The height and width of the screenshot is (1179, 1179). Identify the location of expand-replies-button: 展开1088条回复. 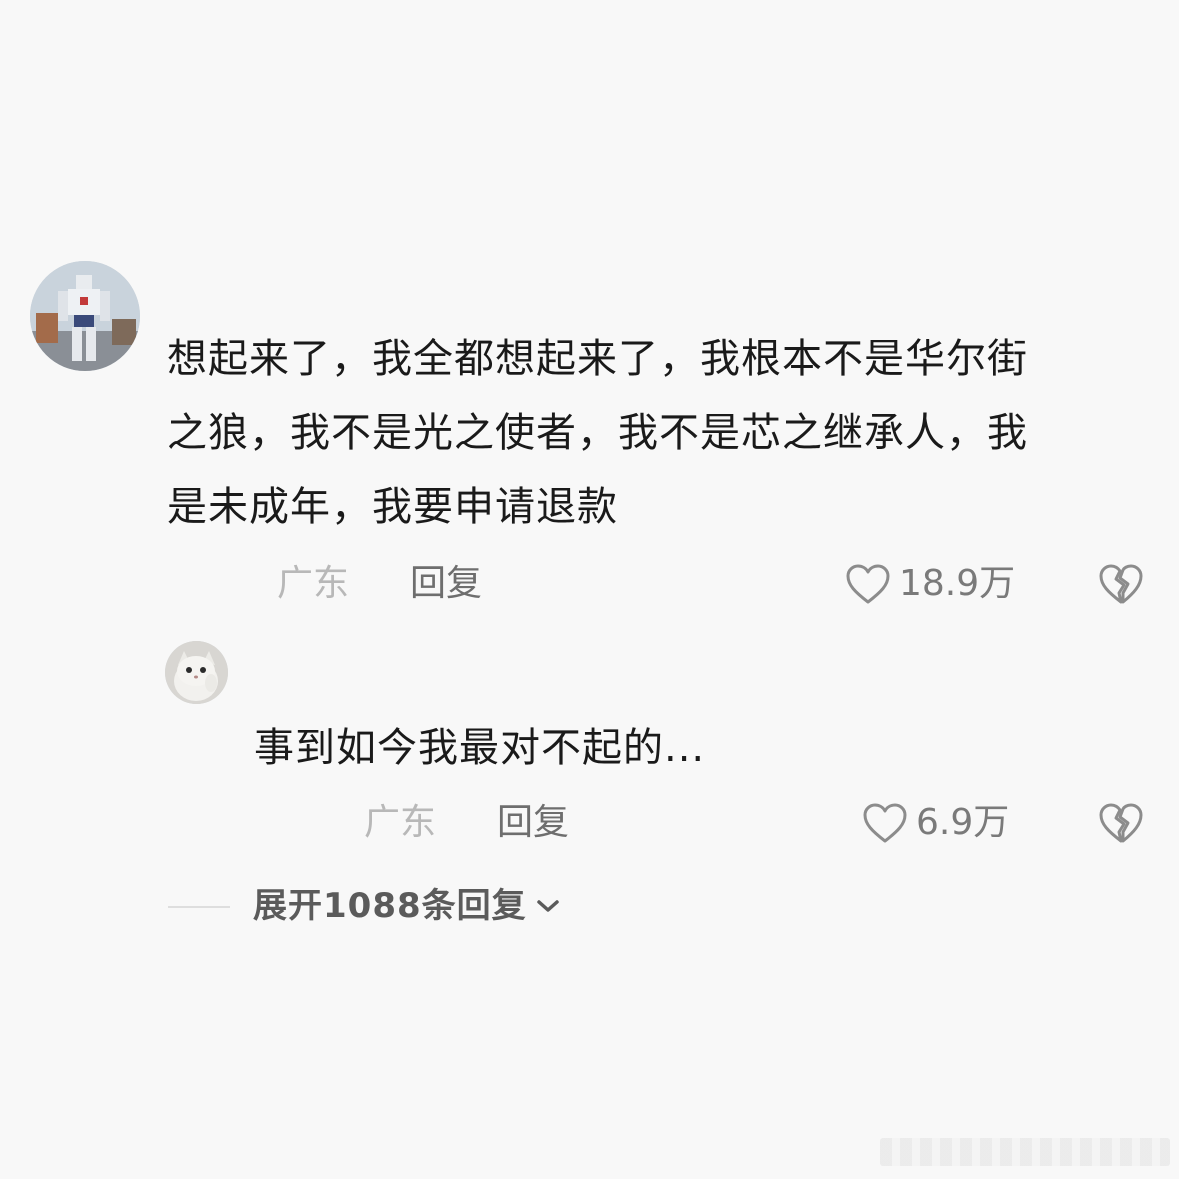
(407, 906).